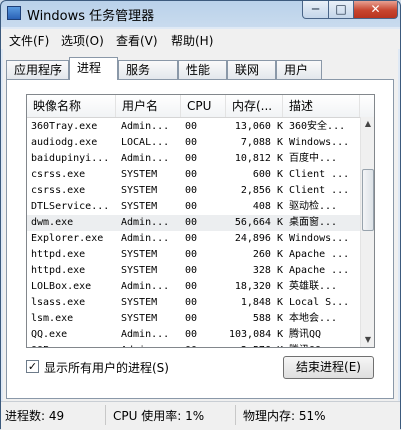 Image resolution: width=401 pixels, height=430 pixels. Describe the element at coordinates (202, 69) in the screenshot. I see `tab-performance: 性能` at that location.